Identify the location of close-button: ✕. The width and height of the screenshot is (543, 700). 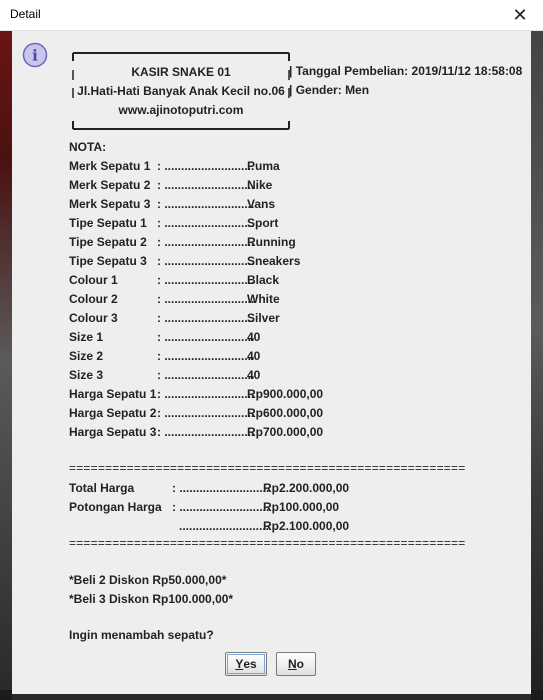
(520, 15).